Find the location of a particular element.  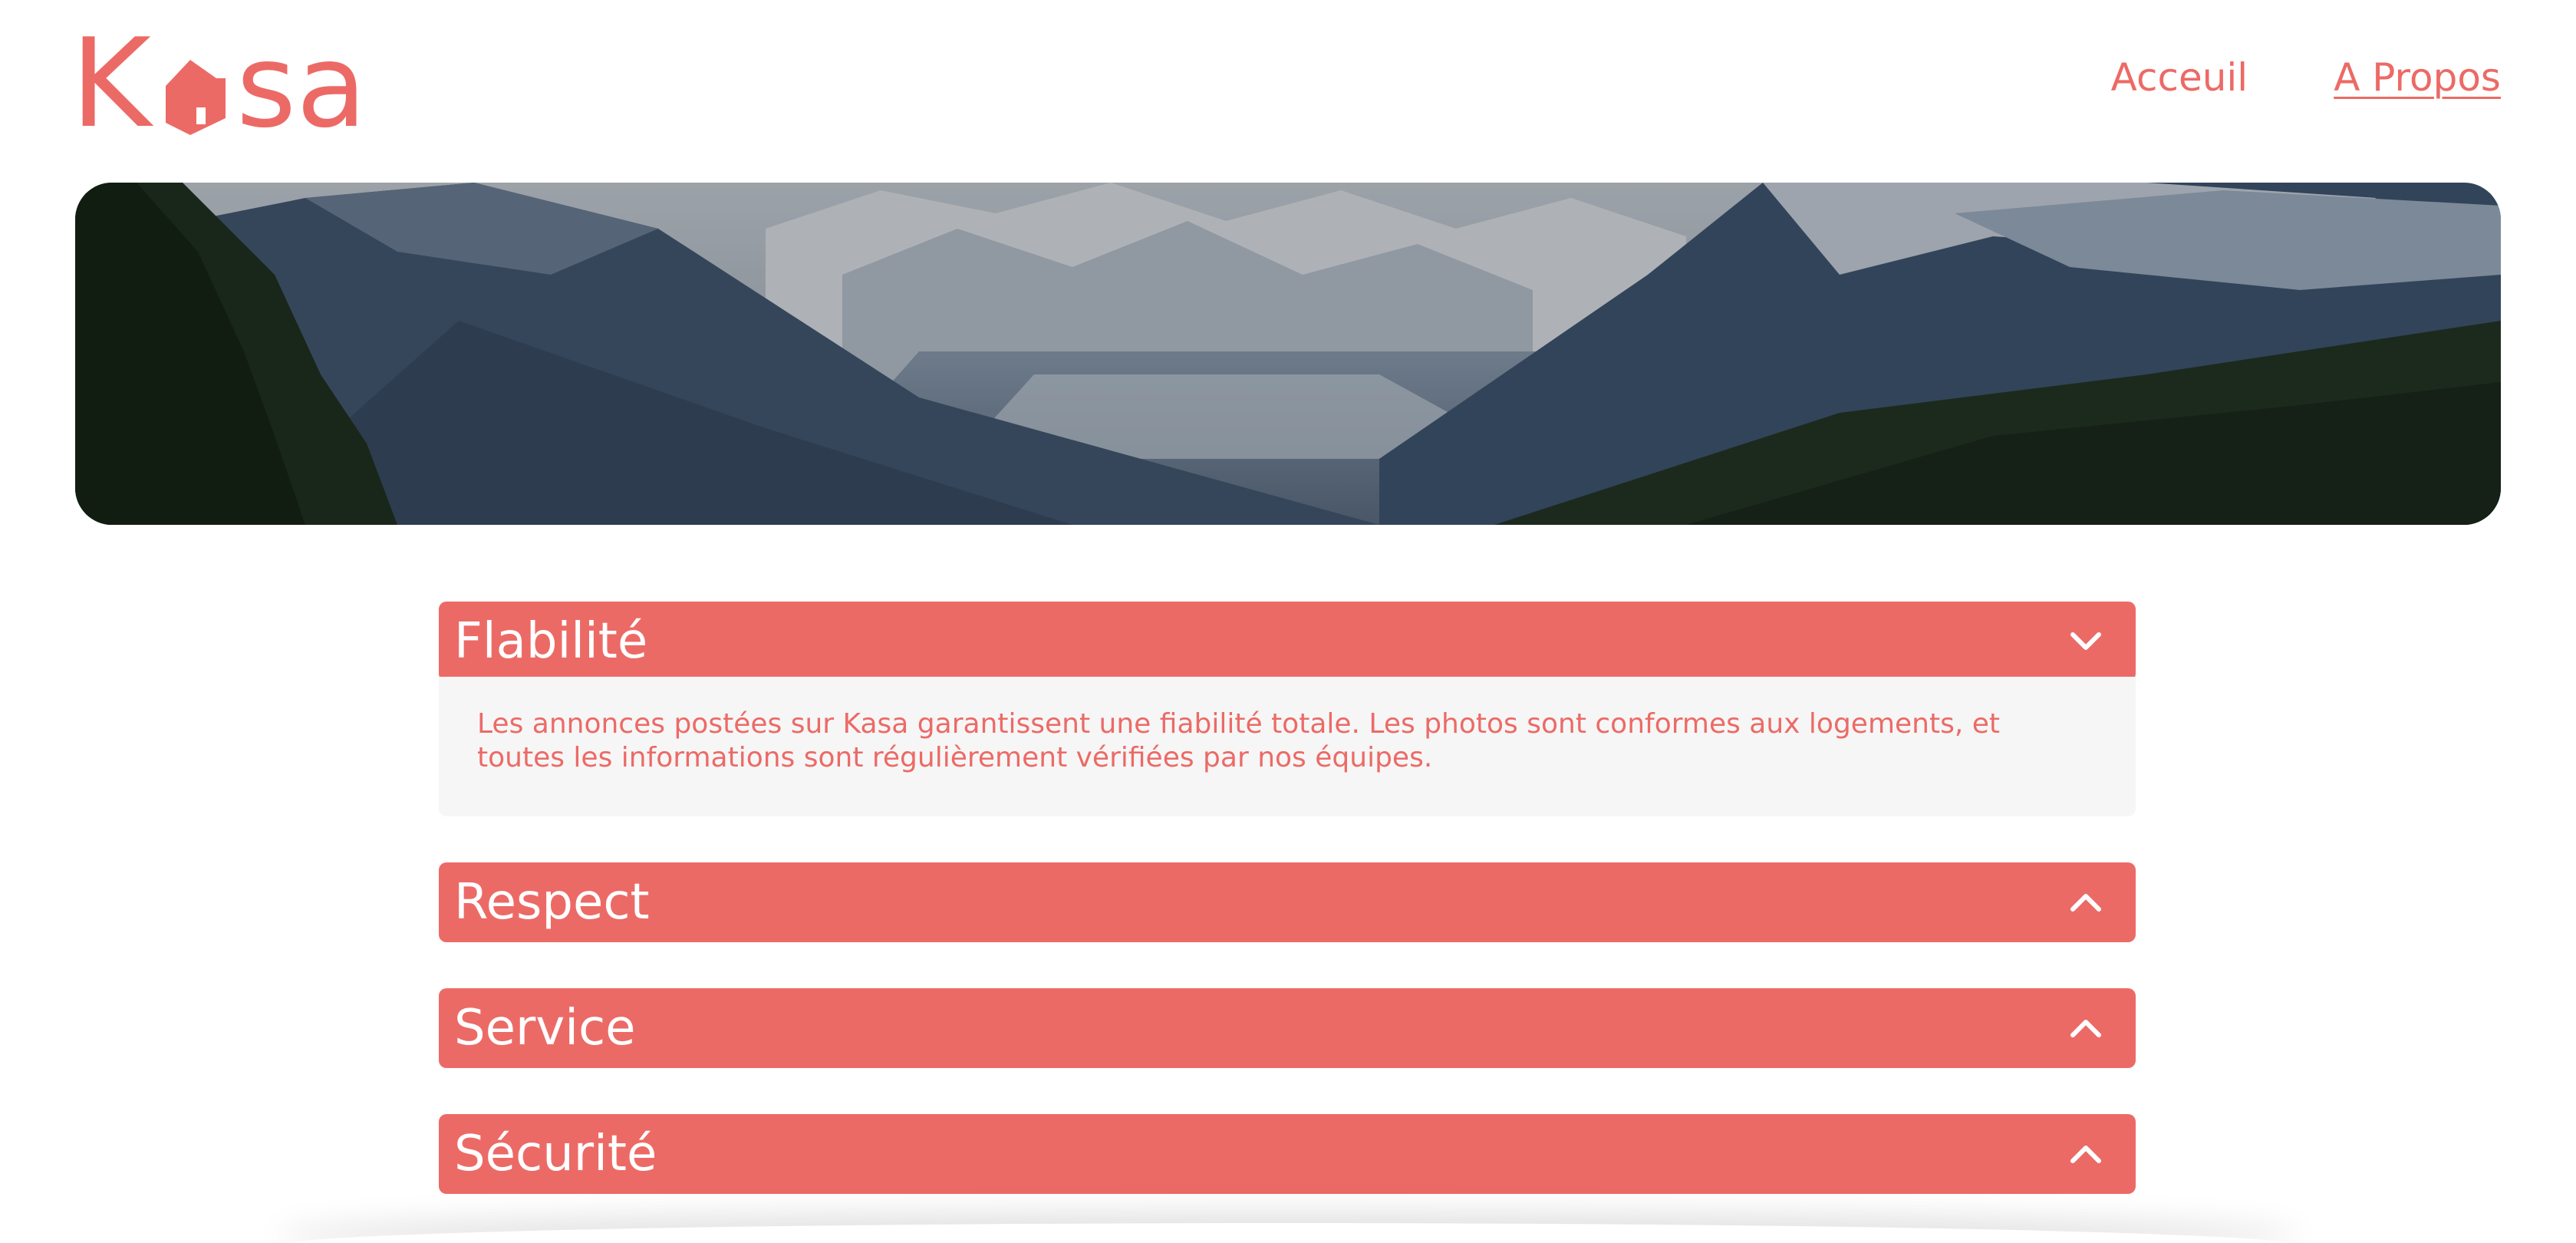

nav-link-a-propos: A Propos is located at coordinates (2417, 77).